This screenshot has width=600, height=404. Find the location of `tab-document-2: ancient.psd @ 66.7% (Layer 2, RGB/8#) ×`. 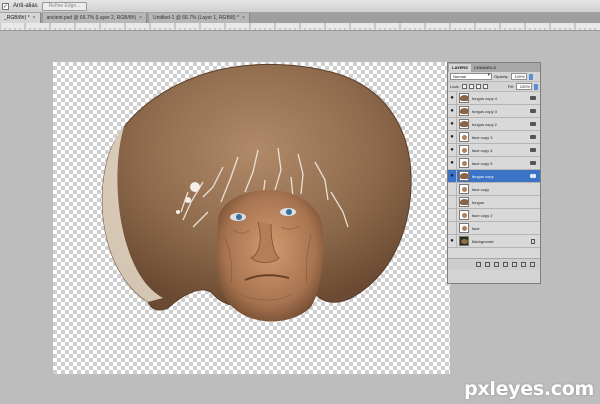

tab-document-2: ancient.psd @ 66.7% (Layer 2, RGB/8#) × is located at coordinates (94, 18).